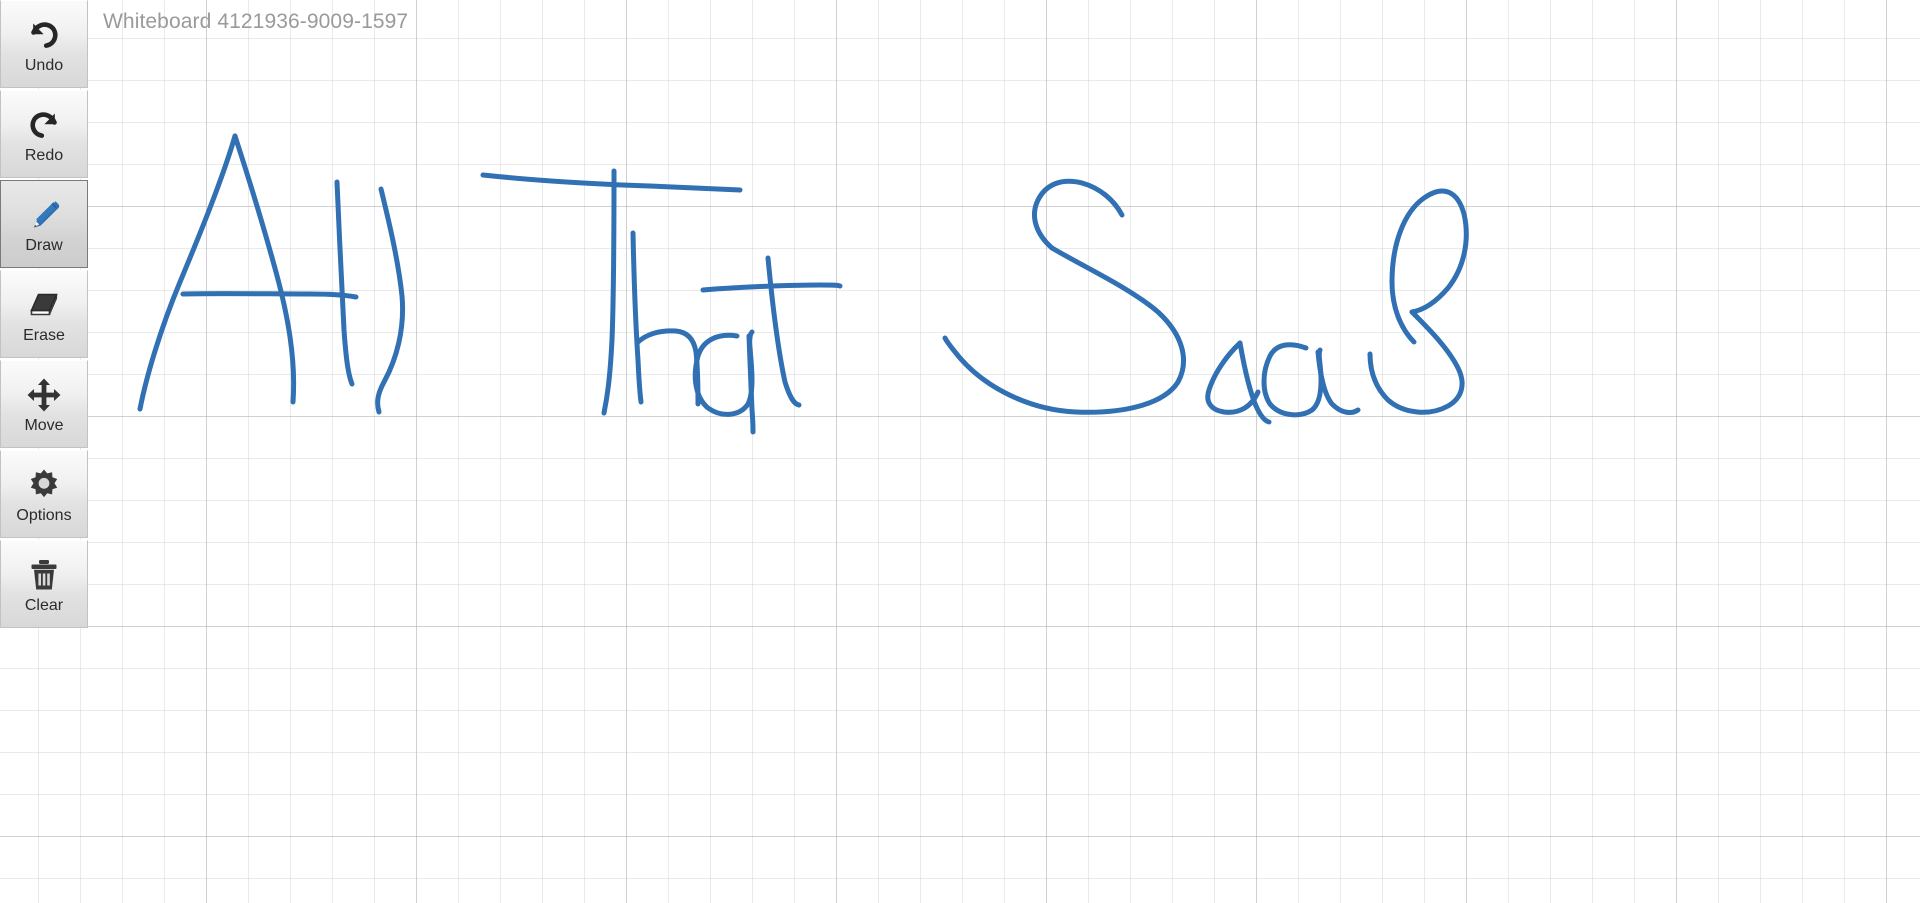 The width and height of the screenshot is (1920, 903). I want to click on tool-button-draw: Draw, so click(44, 224).